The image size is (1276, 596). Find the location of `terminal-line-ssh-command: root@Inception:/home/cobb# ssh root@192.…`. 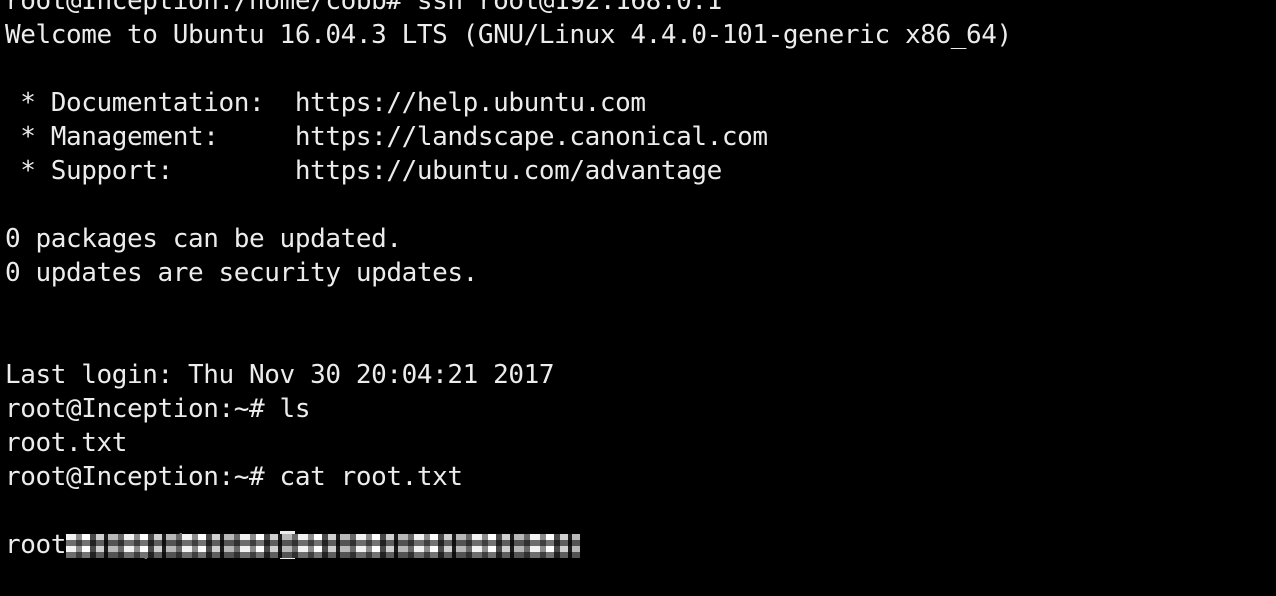

terminal-line-ssh-command: root@Inception:/home/cobb# ssh root@192.… is located at coordinates (363, 8).